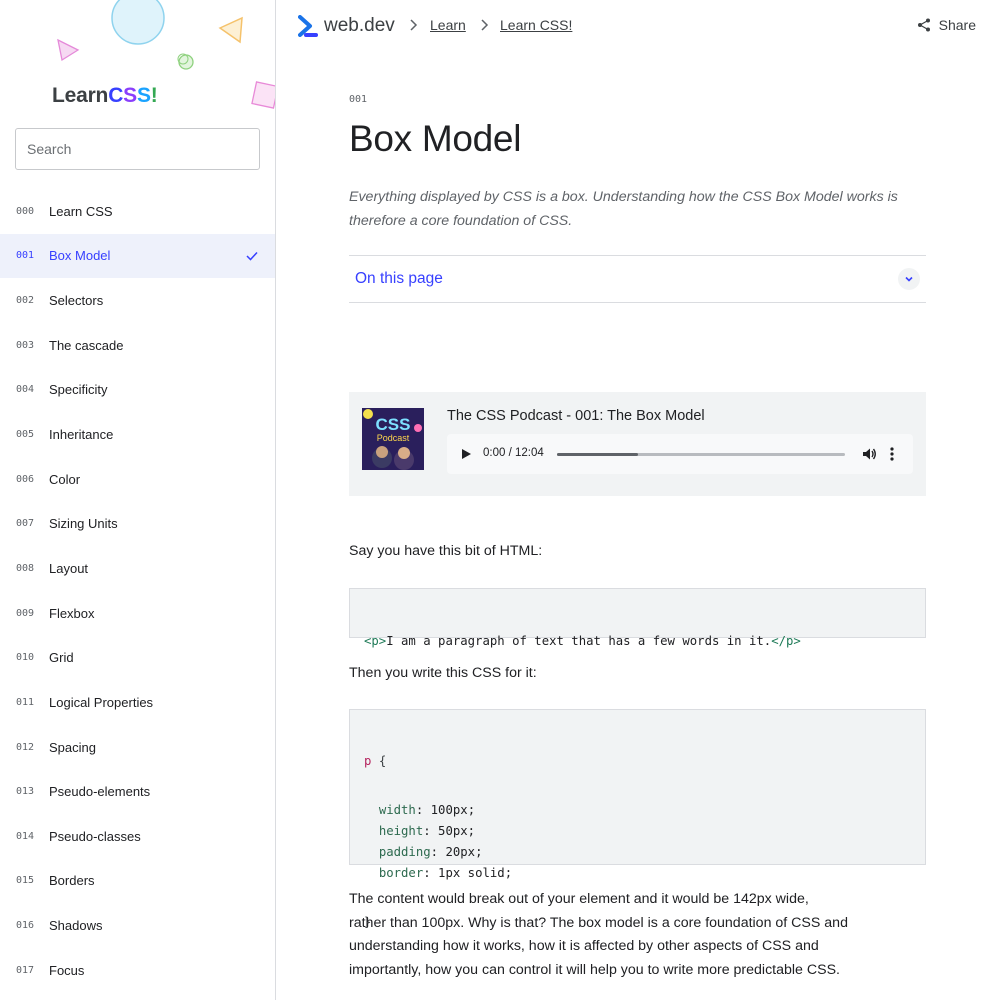 The height and width of the screenshot is (1000, 1000). What do you see at coordinates (401, 831) in the screenshot?
I see `code-property: height` at bounding box center [401, 831].